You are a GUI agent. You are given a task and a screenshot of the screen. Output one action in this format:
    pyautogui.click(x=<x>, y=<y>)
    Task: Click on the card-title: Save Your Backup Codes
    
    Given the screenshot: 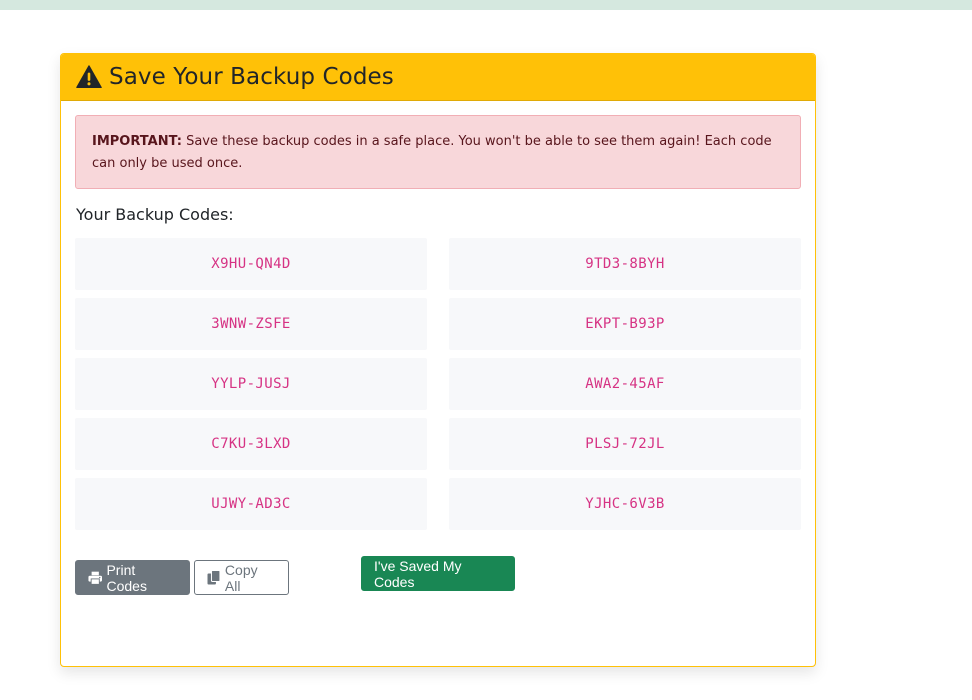 What is the action you would take?
    pyautogui.click(x=251, y=77)
    